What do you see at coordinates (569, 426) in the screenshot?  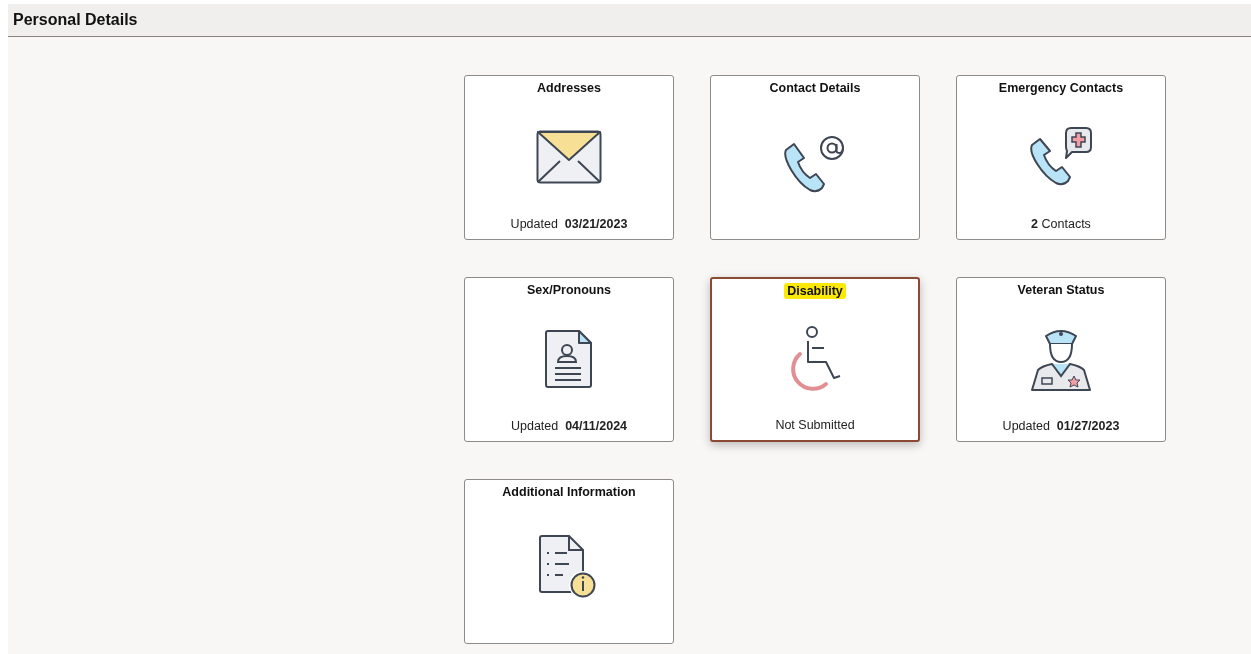 I see `tile-status: Updated 04/11/2024` at bounding box center [569, 426].